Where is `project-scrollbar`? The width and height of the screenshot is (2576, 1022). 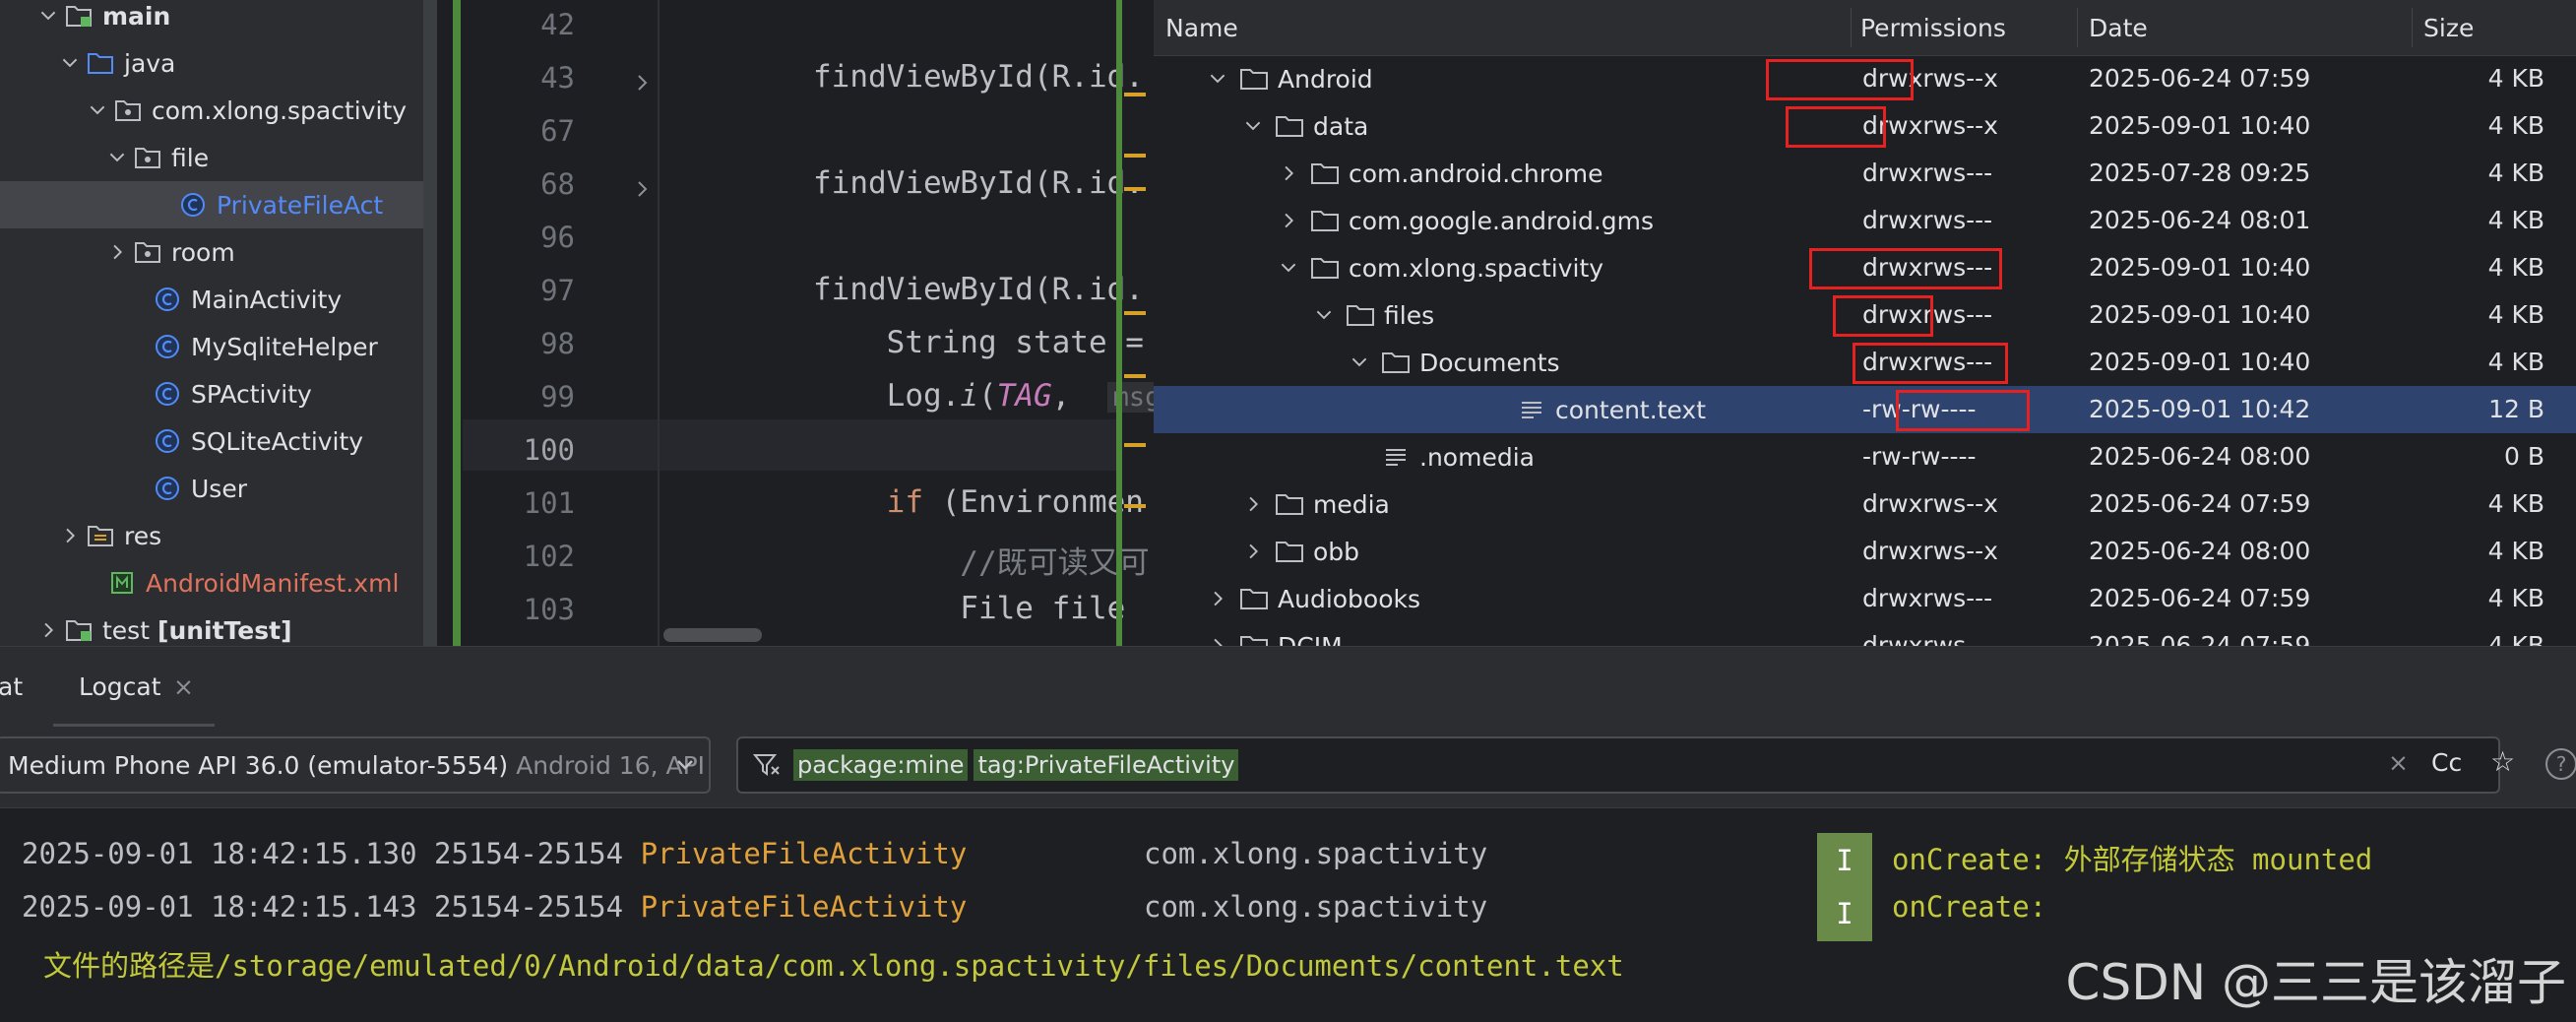
project-scrollbar is located at coordinates (430, 323).